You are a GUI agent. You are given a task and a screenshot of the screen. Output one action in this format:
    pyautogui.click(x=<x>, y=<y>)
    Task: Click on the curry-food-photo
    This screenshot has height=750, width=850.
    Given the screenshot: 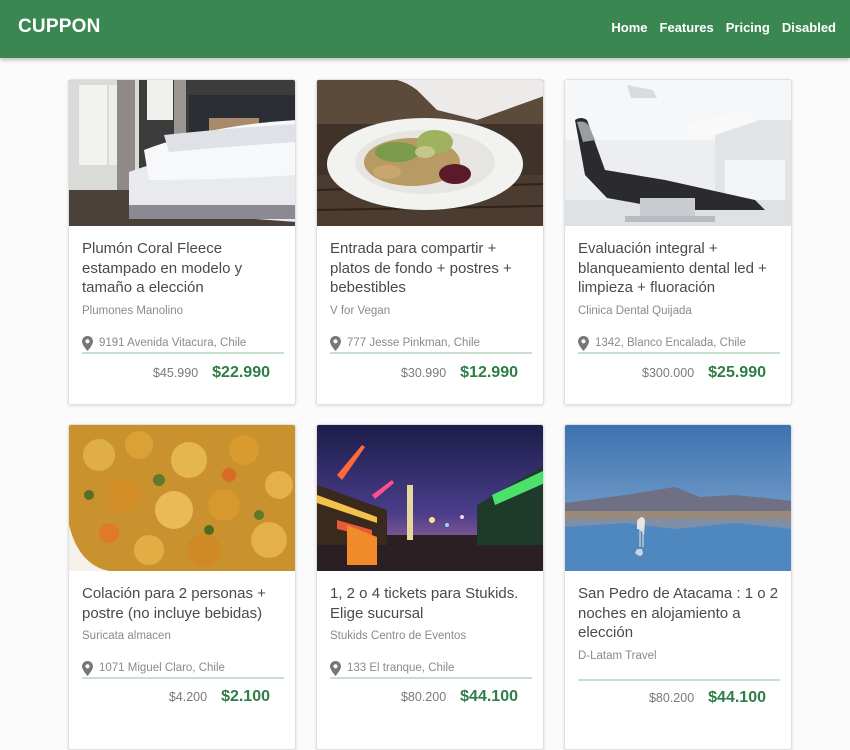 What is the action you would take?
    pyautogui.click(x=182, y=498)
    